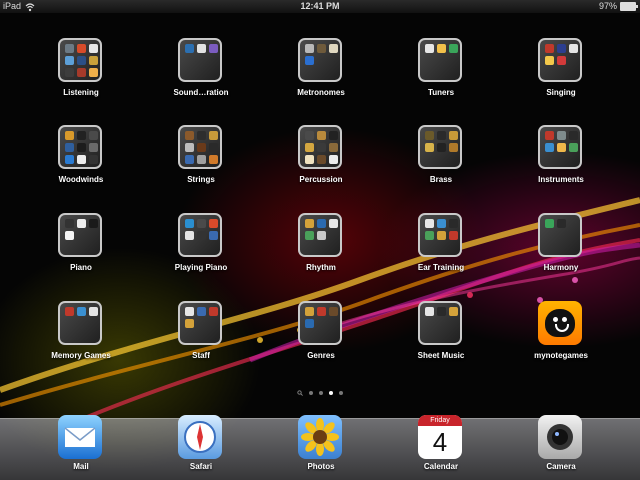 The height and width of the screenshot is (480, 640). What do you see at coordinates (561, 92) in the screenshot?
I see `folder-label: Singing` at bounding box center [561, 92].